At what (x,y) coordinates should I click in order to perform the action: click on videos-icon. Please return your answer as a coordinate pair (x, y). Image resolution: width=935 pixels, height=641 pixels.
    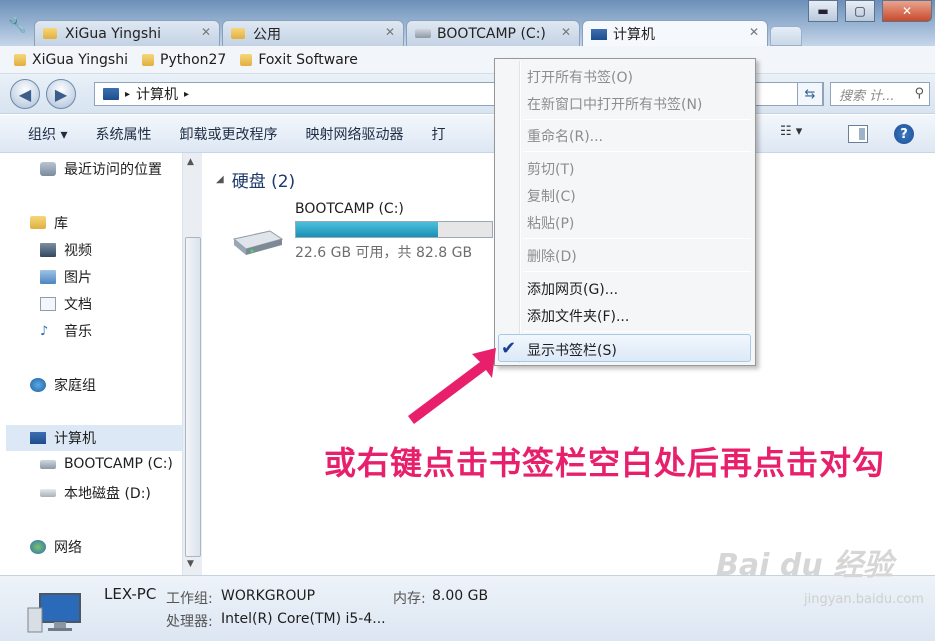
    Looking at the image, I should click on (48, 250).